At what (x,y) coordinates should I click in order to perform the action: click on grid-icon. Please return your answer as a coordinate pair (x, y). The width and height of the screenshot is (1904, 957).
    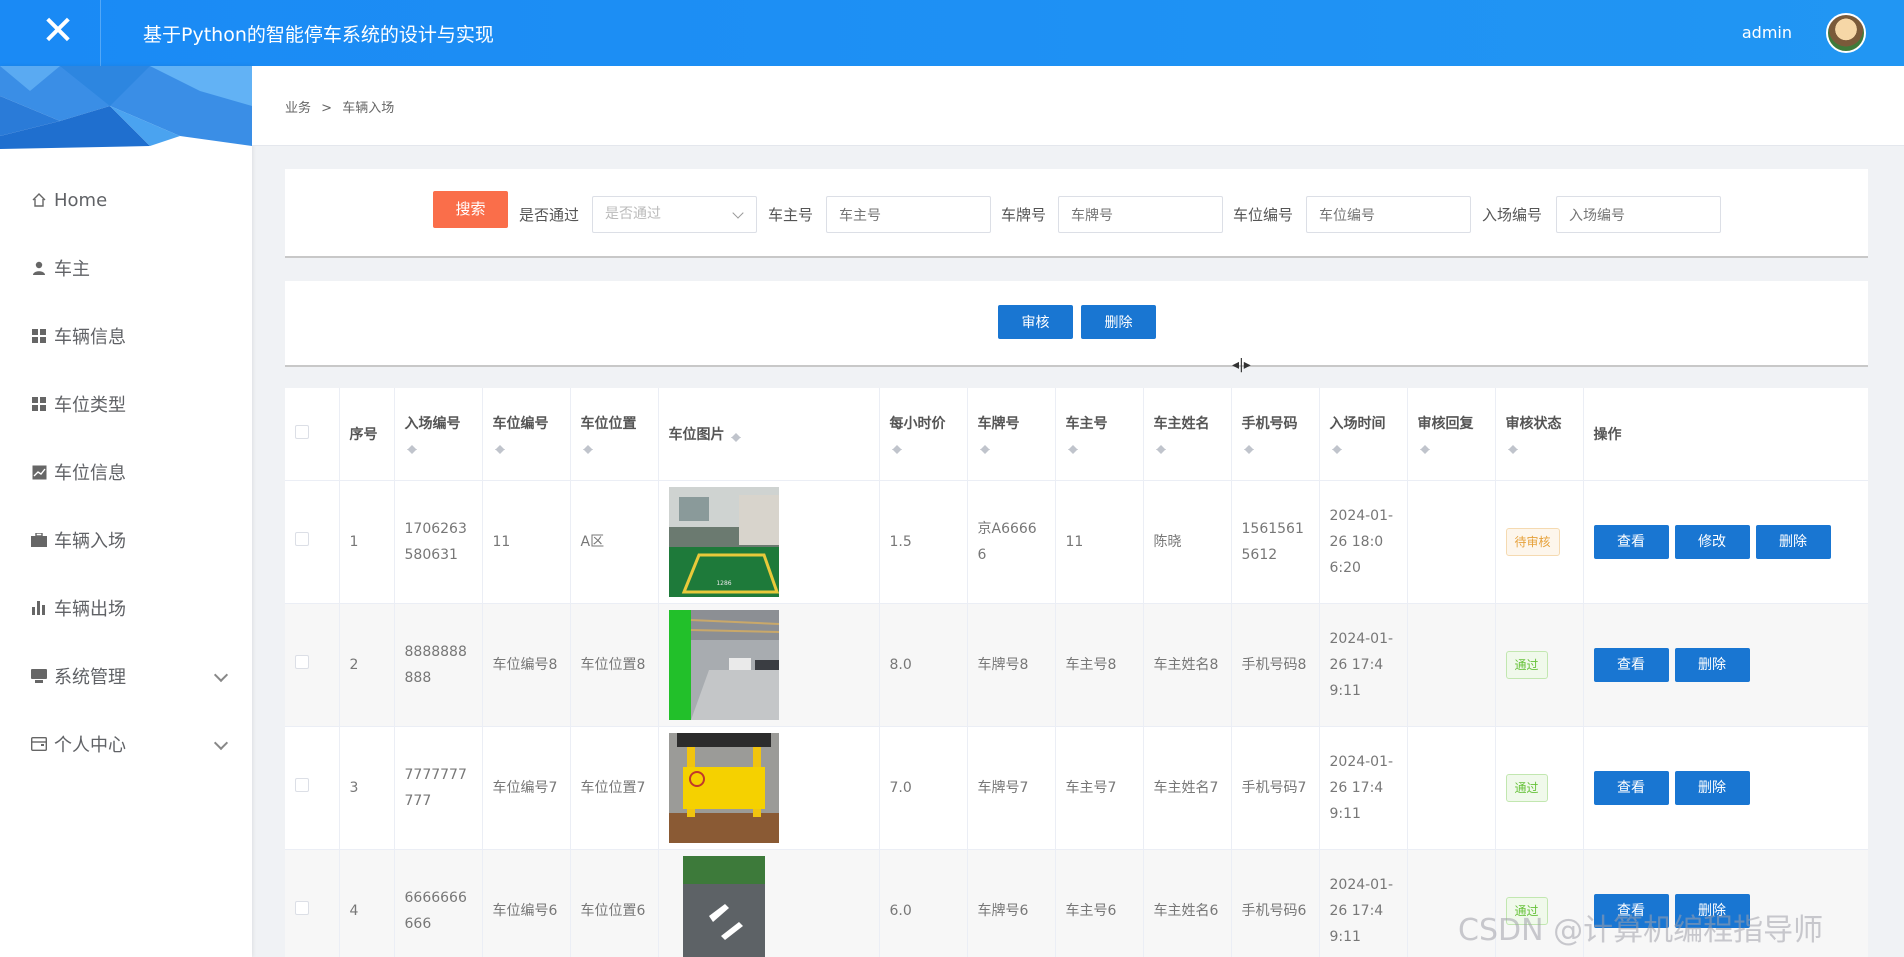
    Looking at the image, I should click on (39, 404).